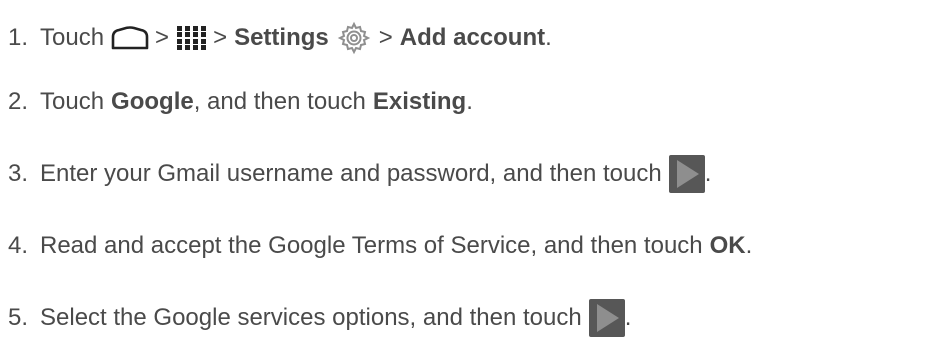  I want to click on step-number: 3., so click(18, 173).